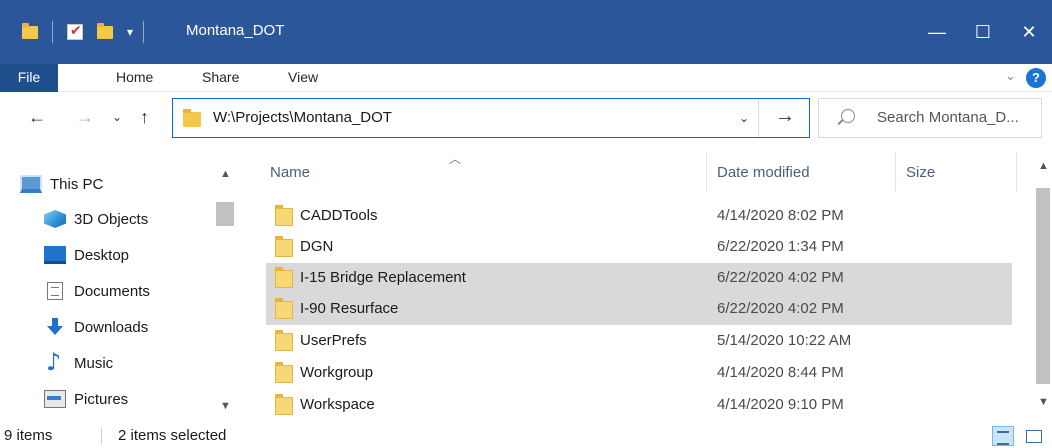 The image size is (1052, 448). I want to click on sort-ascending-icon: ︿, so click(455, 159).